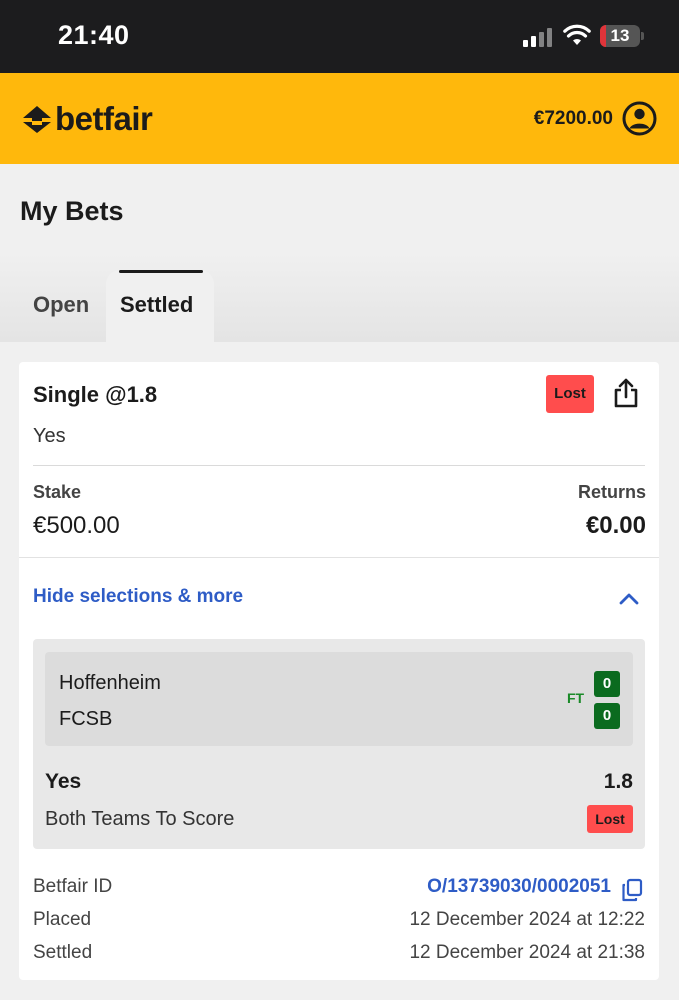 The width and height of the screenshot is (679, 1000). What do you see at coordinates (538, 37) in the screenshot?
I see `signal-icon` at bounding box center [538, 37].